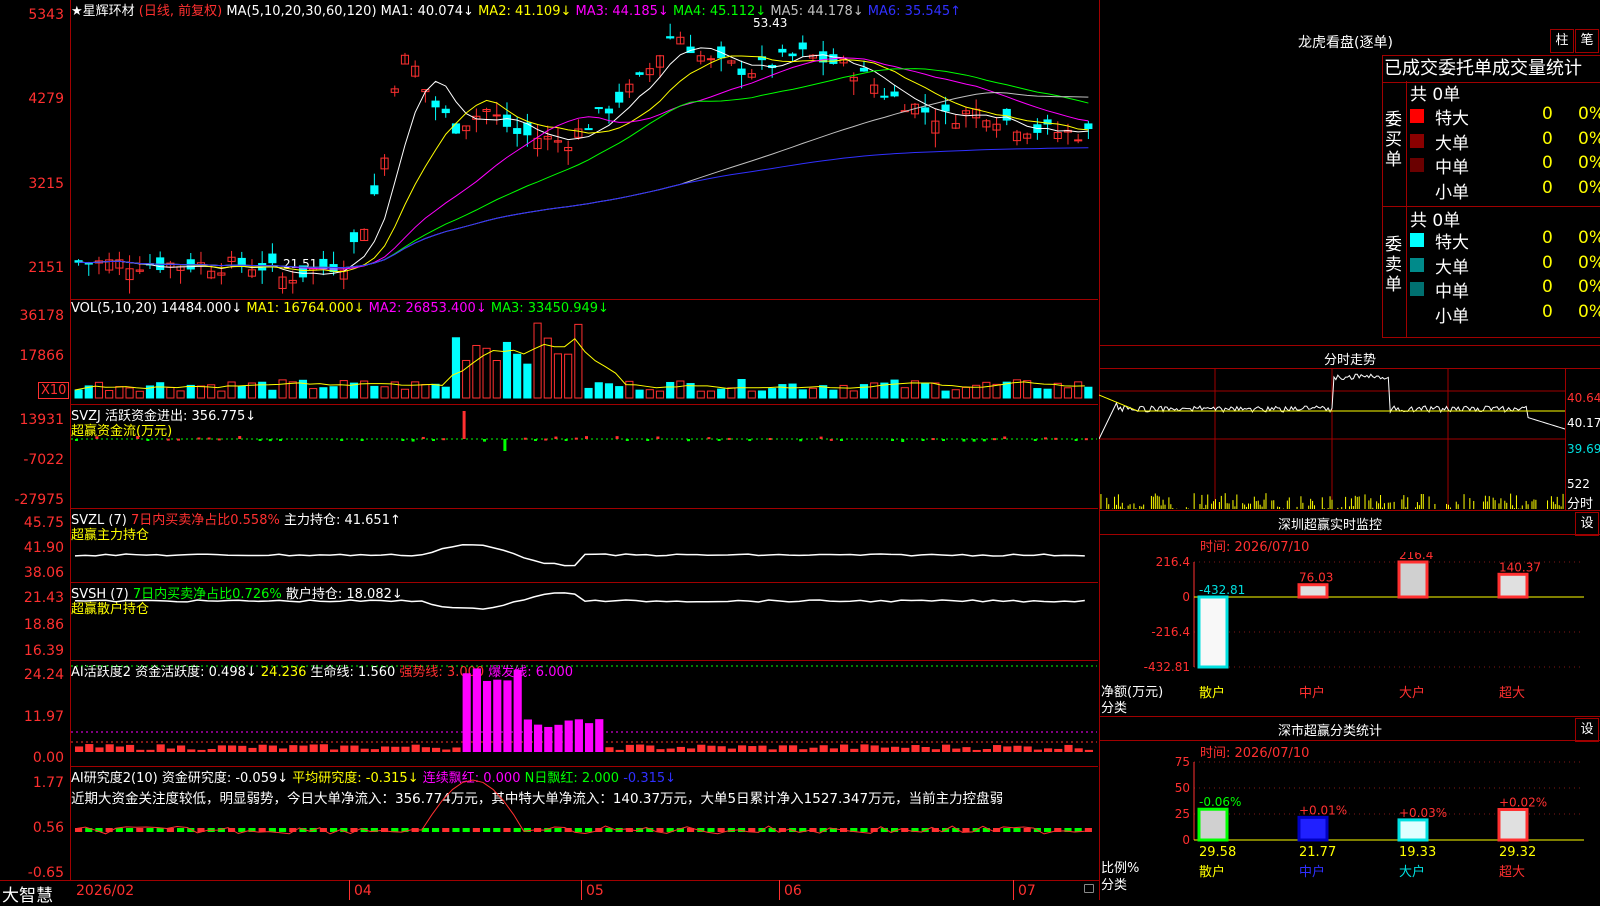  What do you see at coordinates (43, 717) in the screenshot?
I see `ai-active-y-tick-1: 11.97` at bounding box center [43, 717].